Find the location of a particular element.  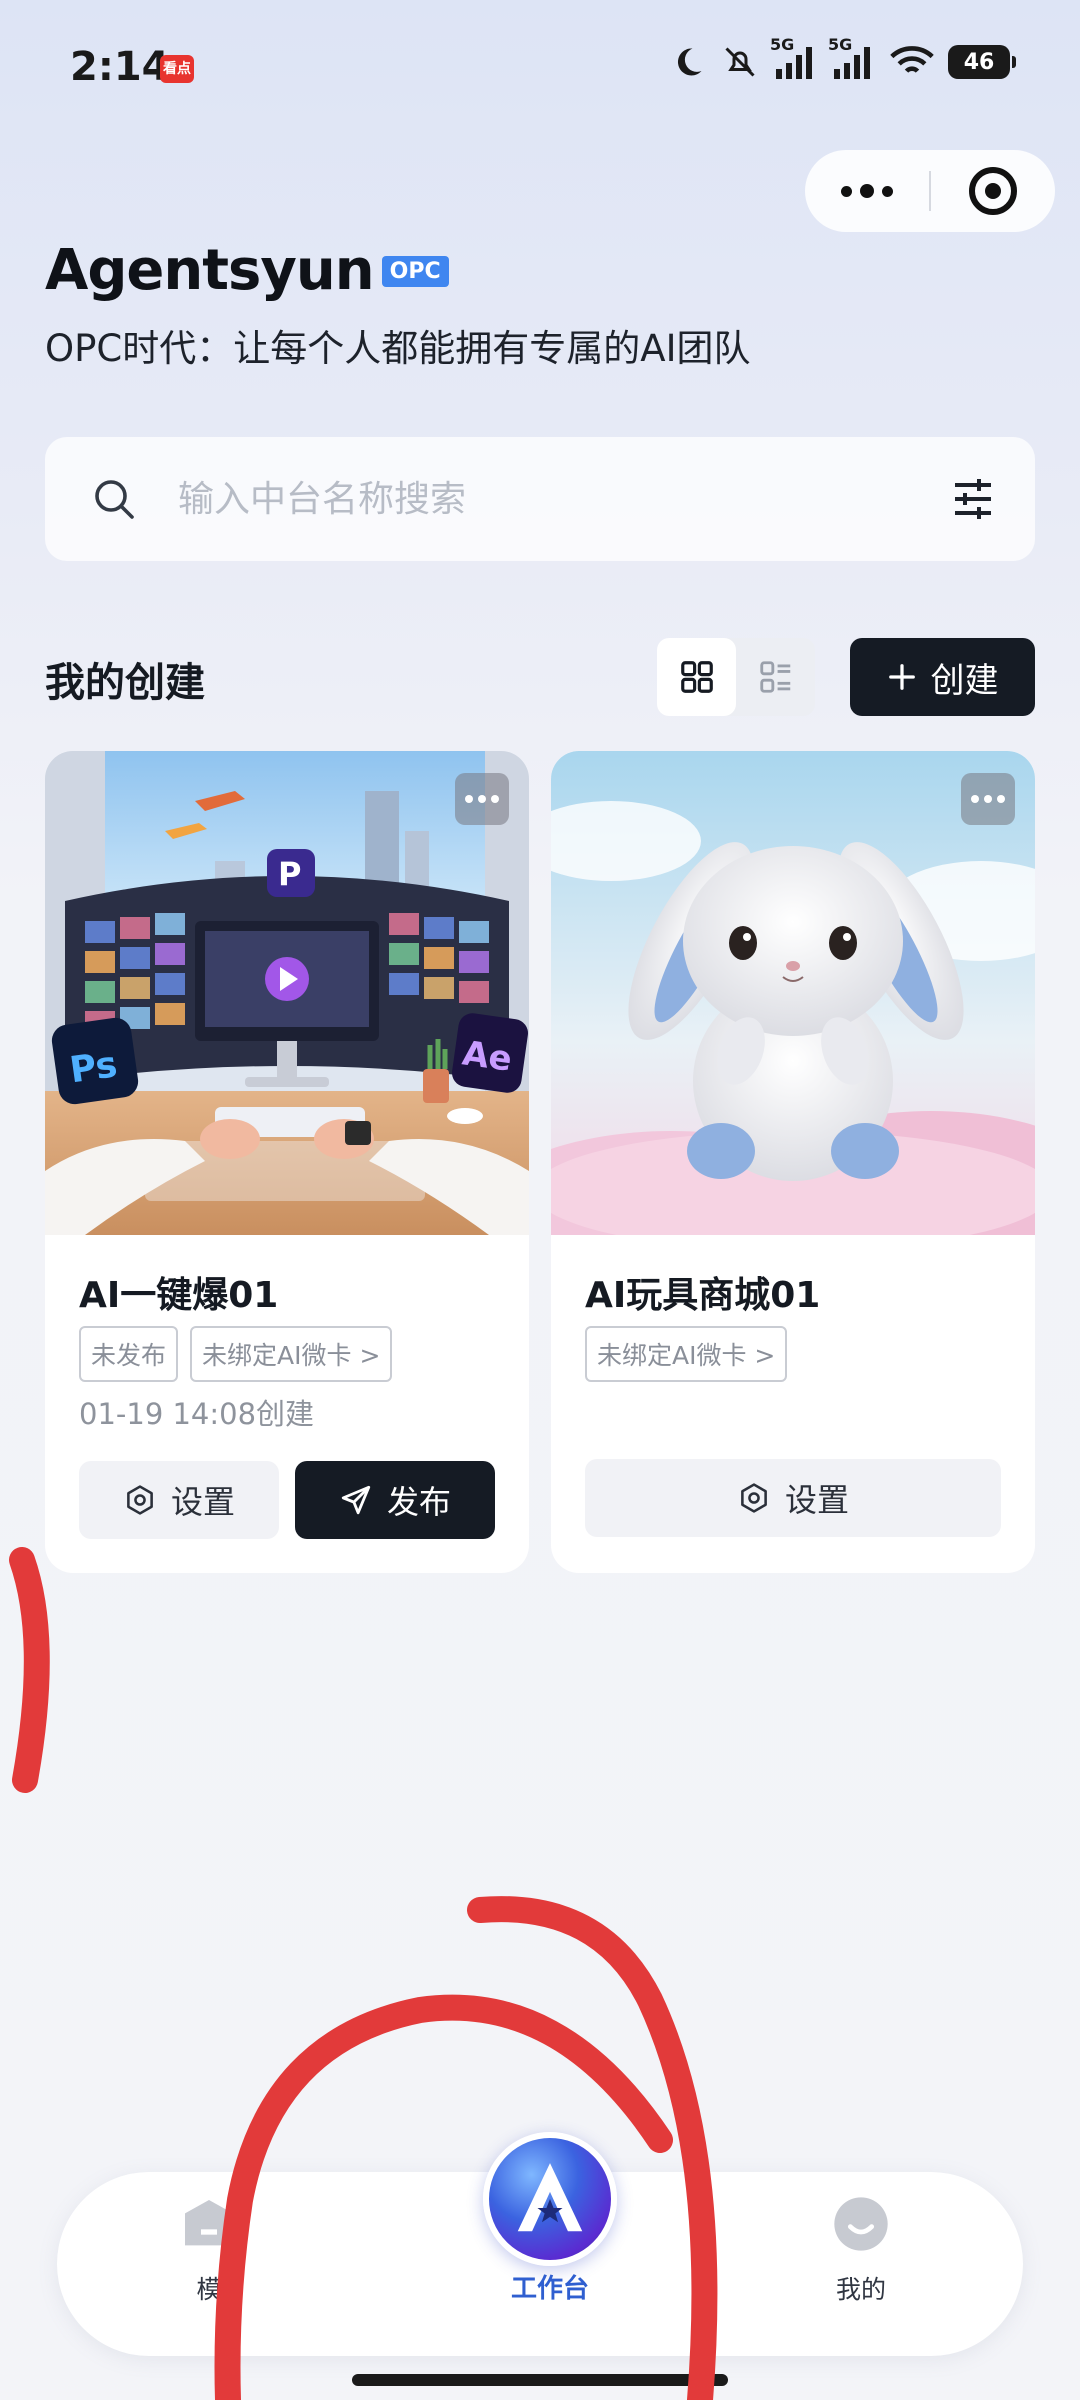

nav-item-mine: 我的 is located at coordinates (861, 2249).